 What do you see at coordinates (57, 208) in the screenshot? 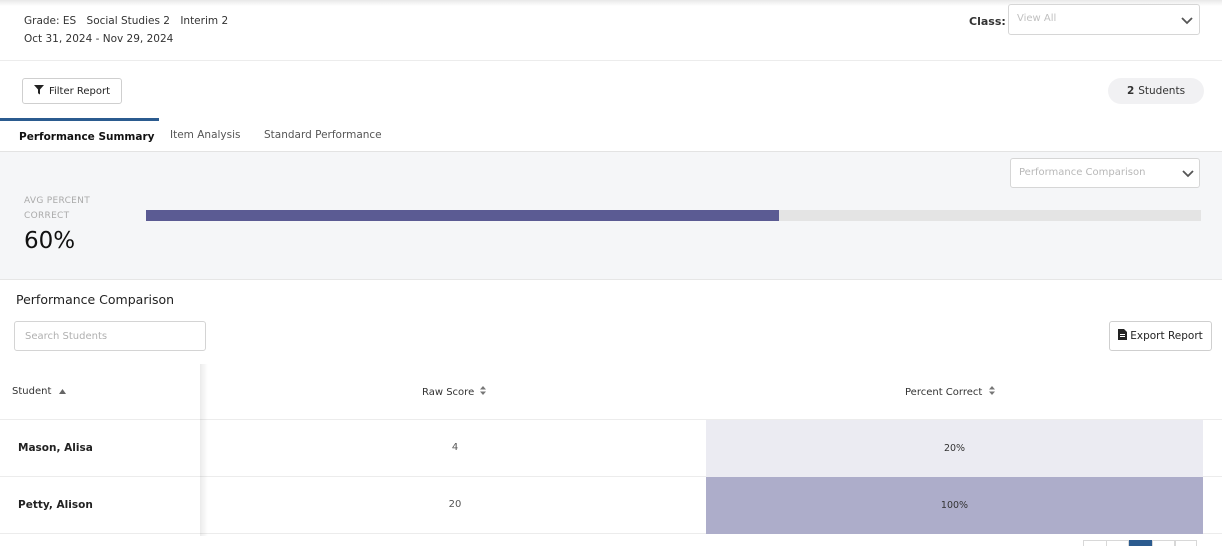
I see `avg-percent-label: AVG PERCENT CORRECT` at bounding box center [57, 208].